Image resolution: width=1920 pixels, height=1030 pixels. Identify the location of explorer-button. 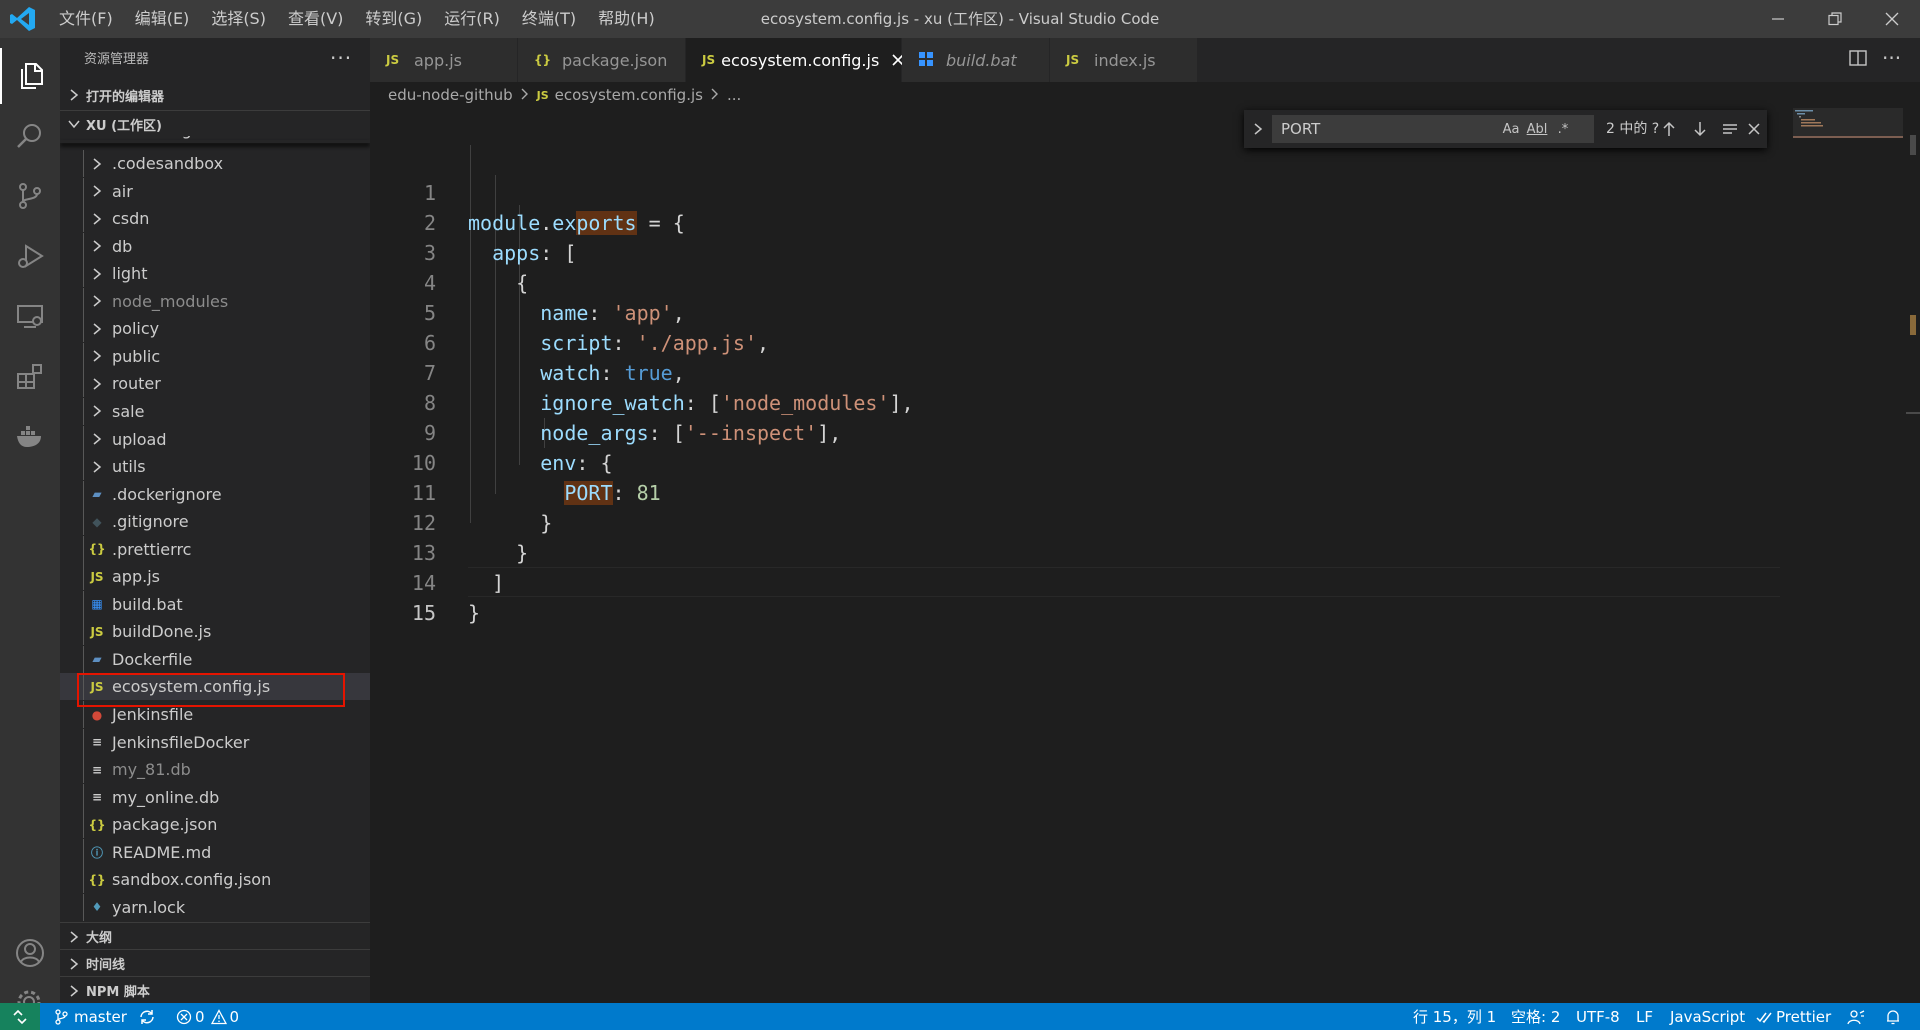
(30, 76).